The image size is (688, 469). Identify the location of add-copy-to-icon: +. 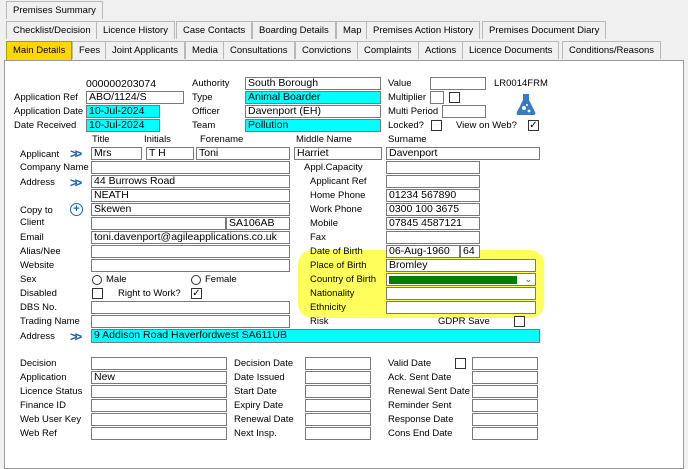
(76, 209).